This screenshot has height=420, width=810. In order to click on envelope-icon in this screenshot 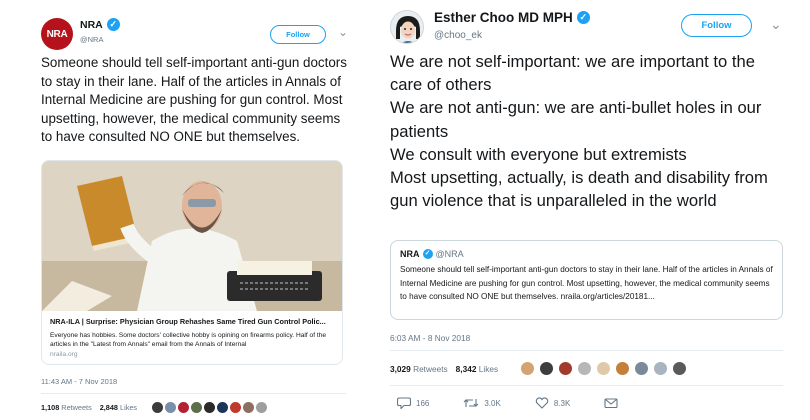, I will do `click(611, 403)`.